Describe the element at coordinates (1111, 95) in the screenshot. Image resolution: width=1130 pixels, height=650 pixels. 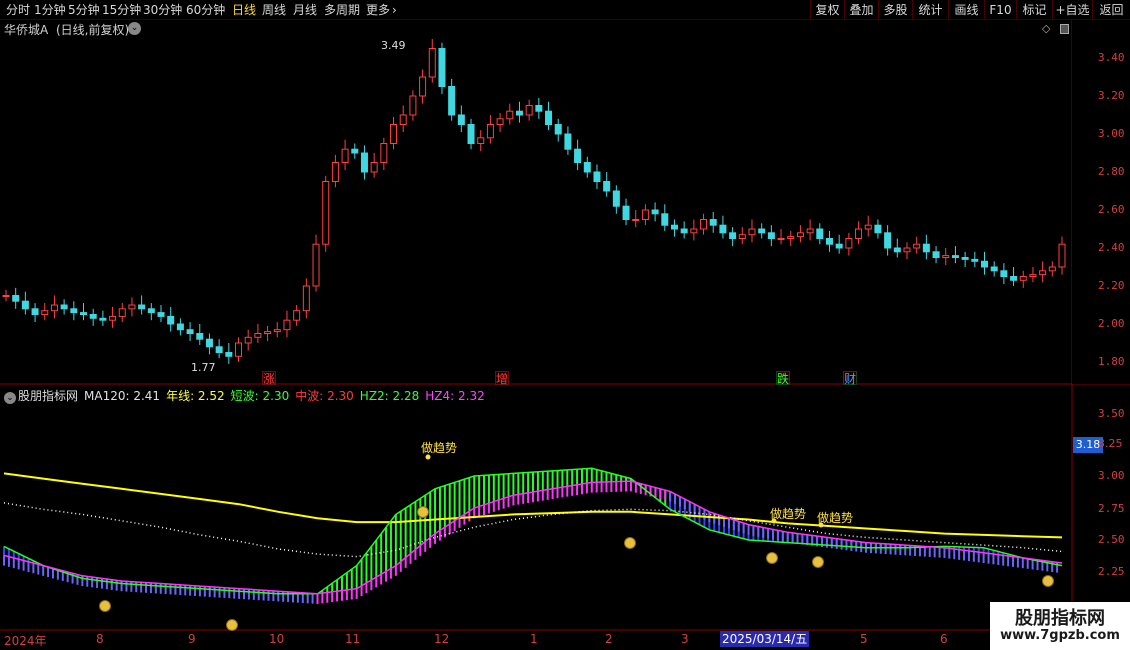
I see `price-axis-label: 3.20` at that location.